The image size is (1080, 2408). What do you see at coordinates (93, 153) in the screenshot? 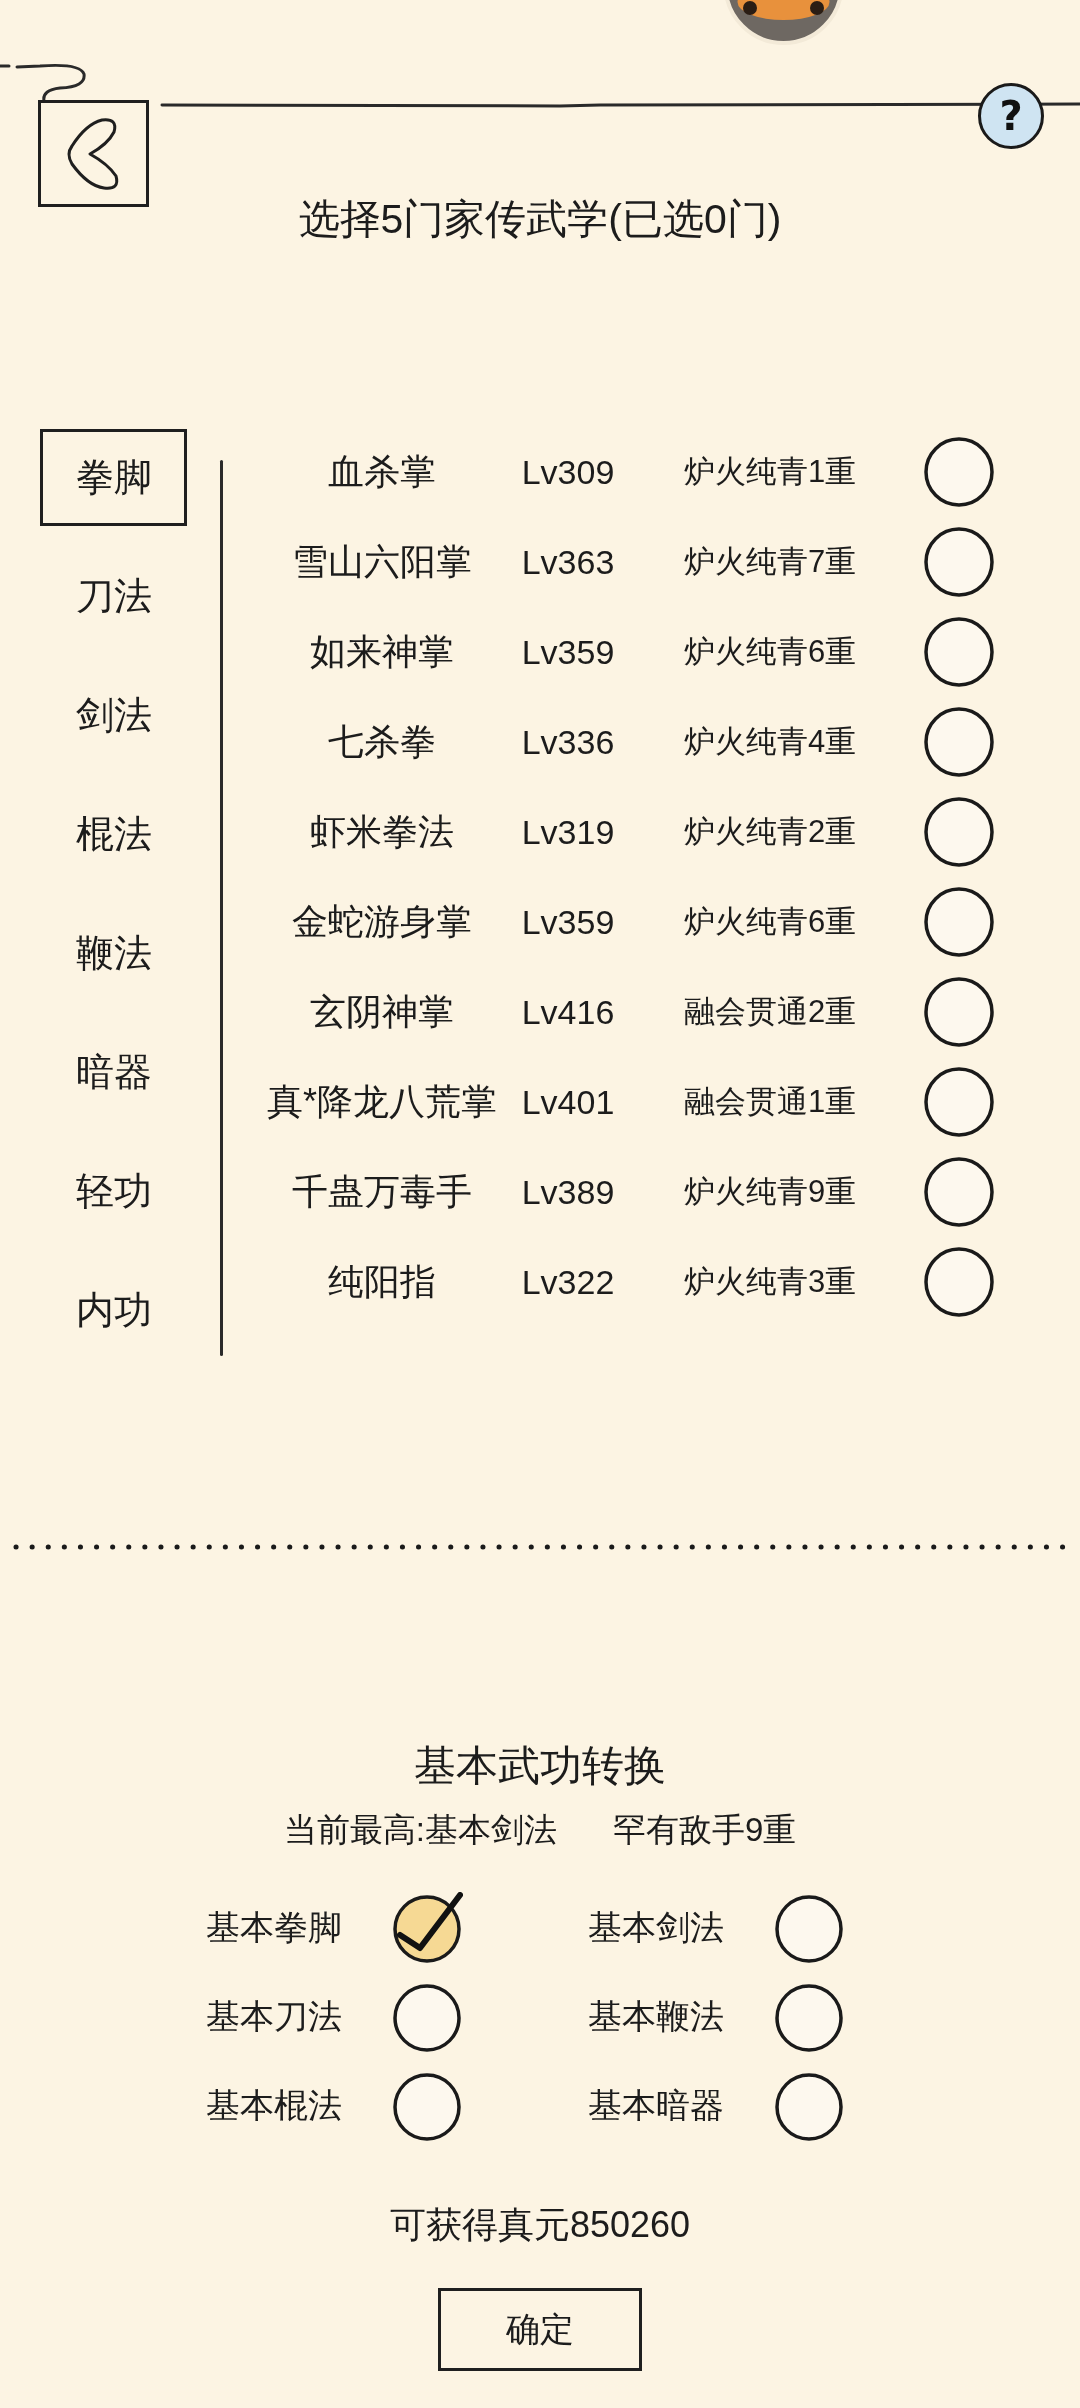
I see `back-button` at bounding box center [93, 153].